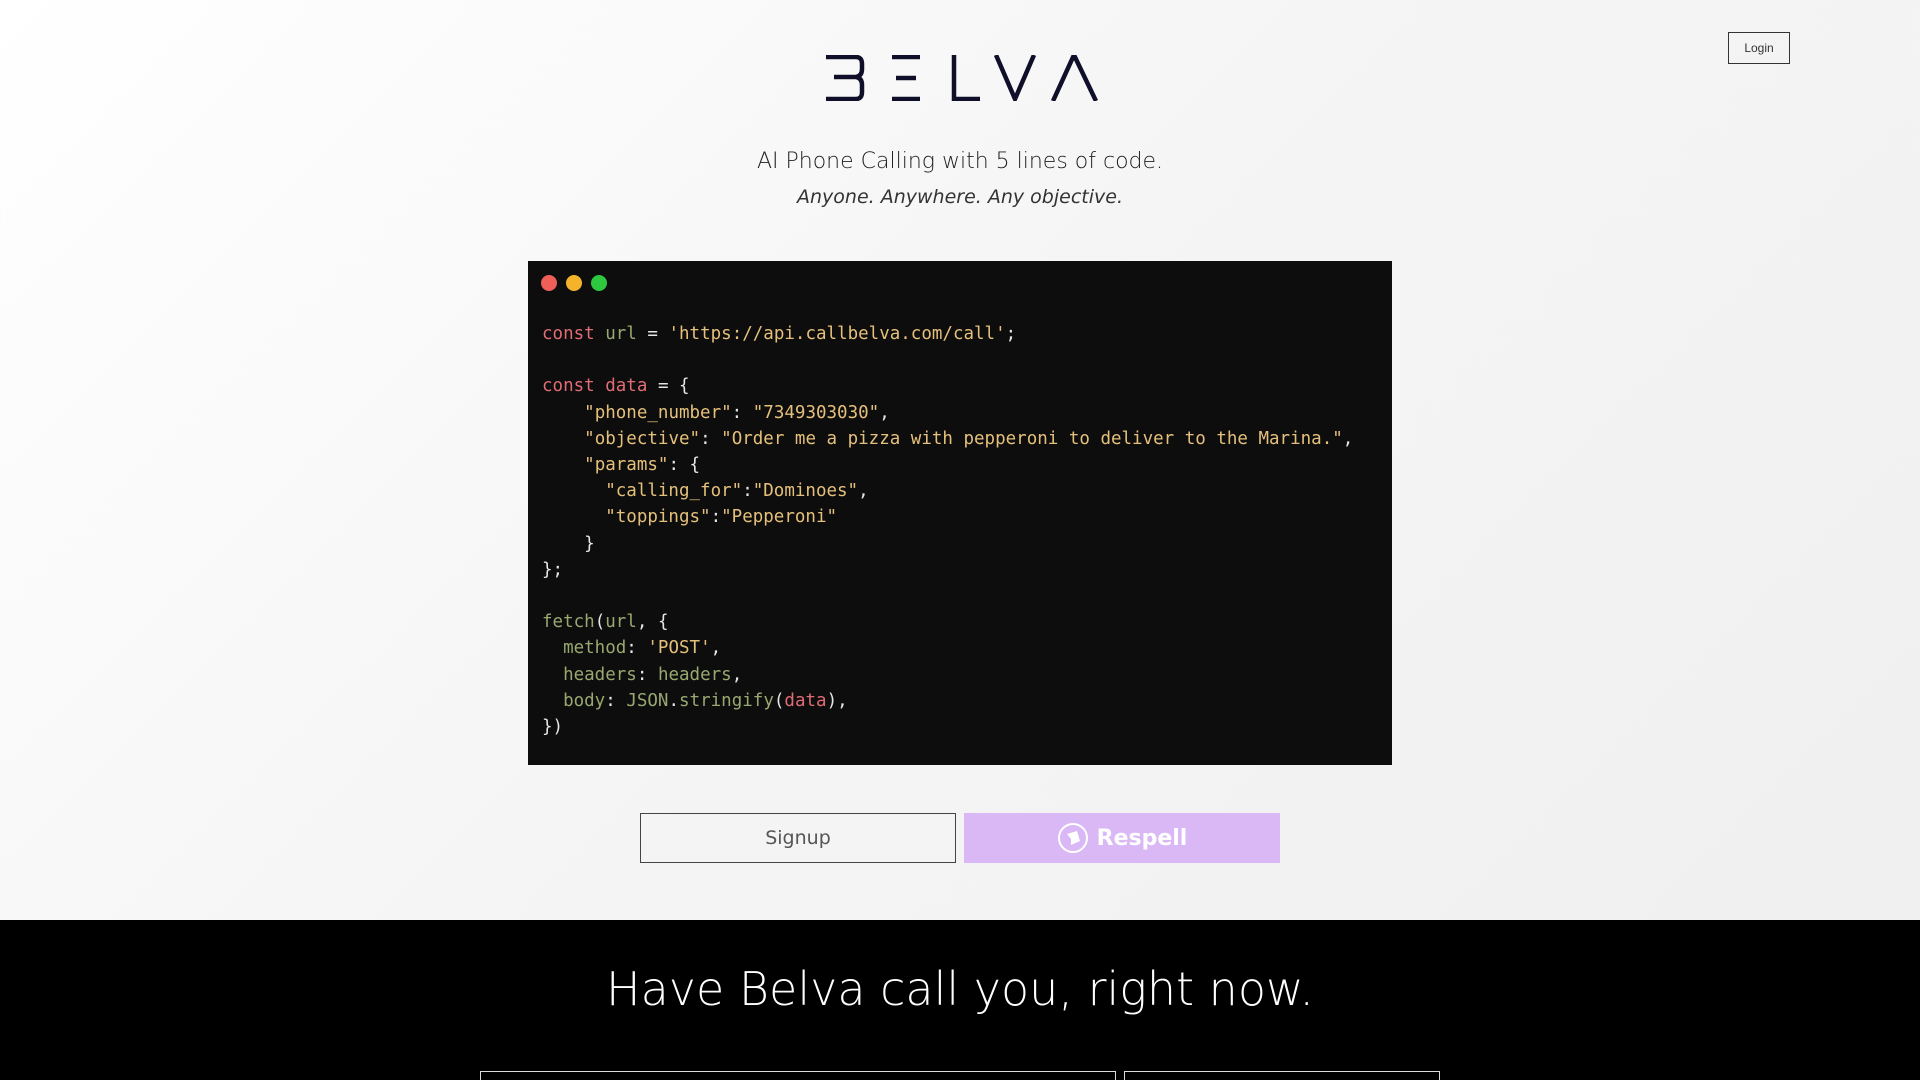 The width and height of the screenshot is (1920, 1080). Describe the element at coordinates (959, 989) in the screenshot. I see `call-me-title: Have Belva call you, right now.` at that location.